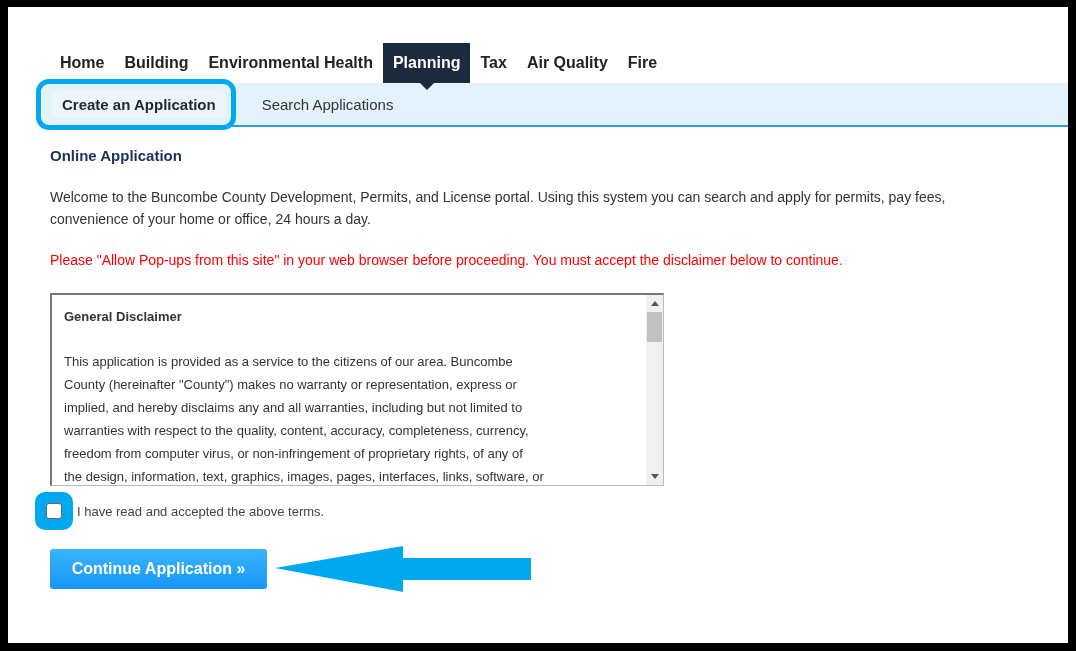 Image resolution: width=1076 pixels, height=651 pixels. What do you see at coordinates (54, 511) in the screenshot?
I see `accept-checkbox` at bounding box center [54, 511].